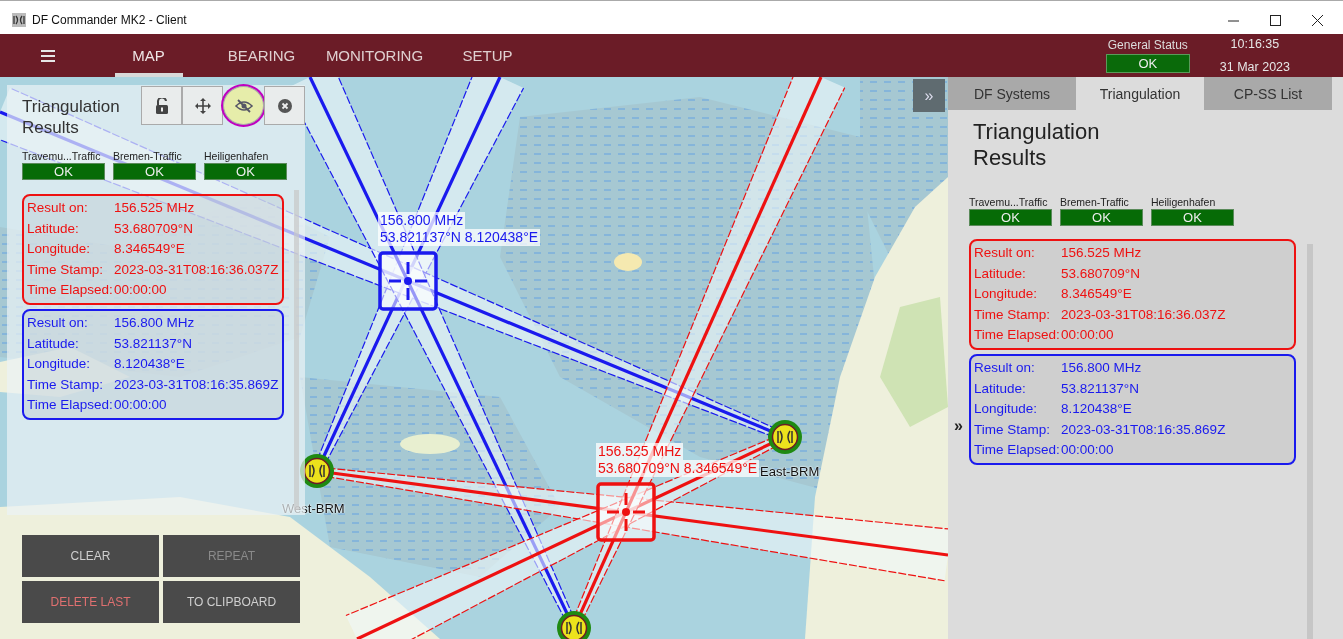 The image size is (1343, 639). What do you see at coordinates (374, 55) in the screenshot?
I see `nav-tab: MONITORING` at bounding box center [374, 55].